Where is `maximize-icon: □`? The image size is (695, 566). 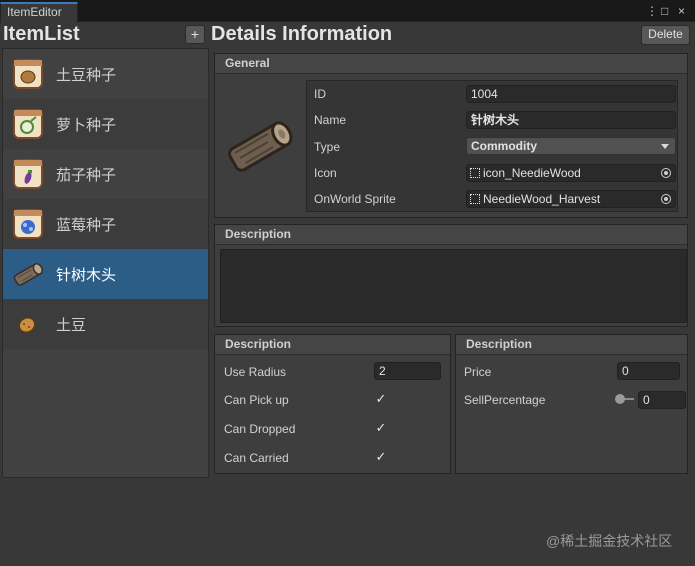
maximize-icon: □ is located at coordinates (664, 11).